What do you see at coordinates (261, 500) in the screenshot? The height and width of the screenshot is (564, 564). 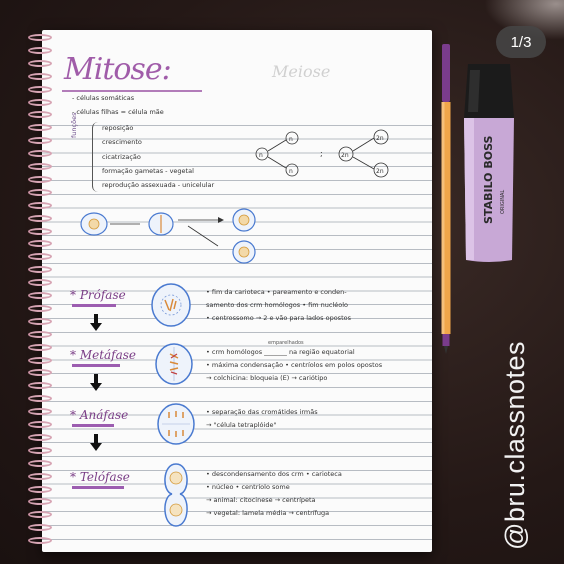 I see `phase-note: → animal: citocinese → centrípeta` at bounding box center [261, 500].